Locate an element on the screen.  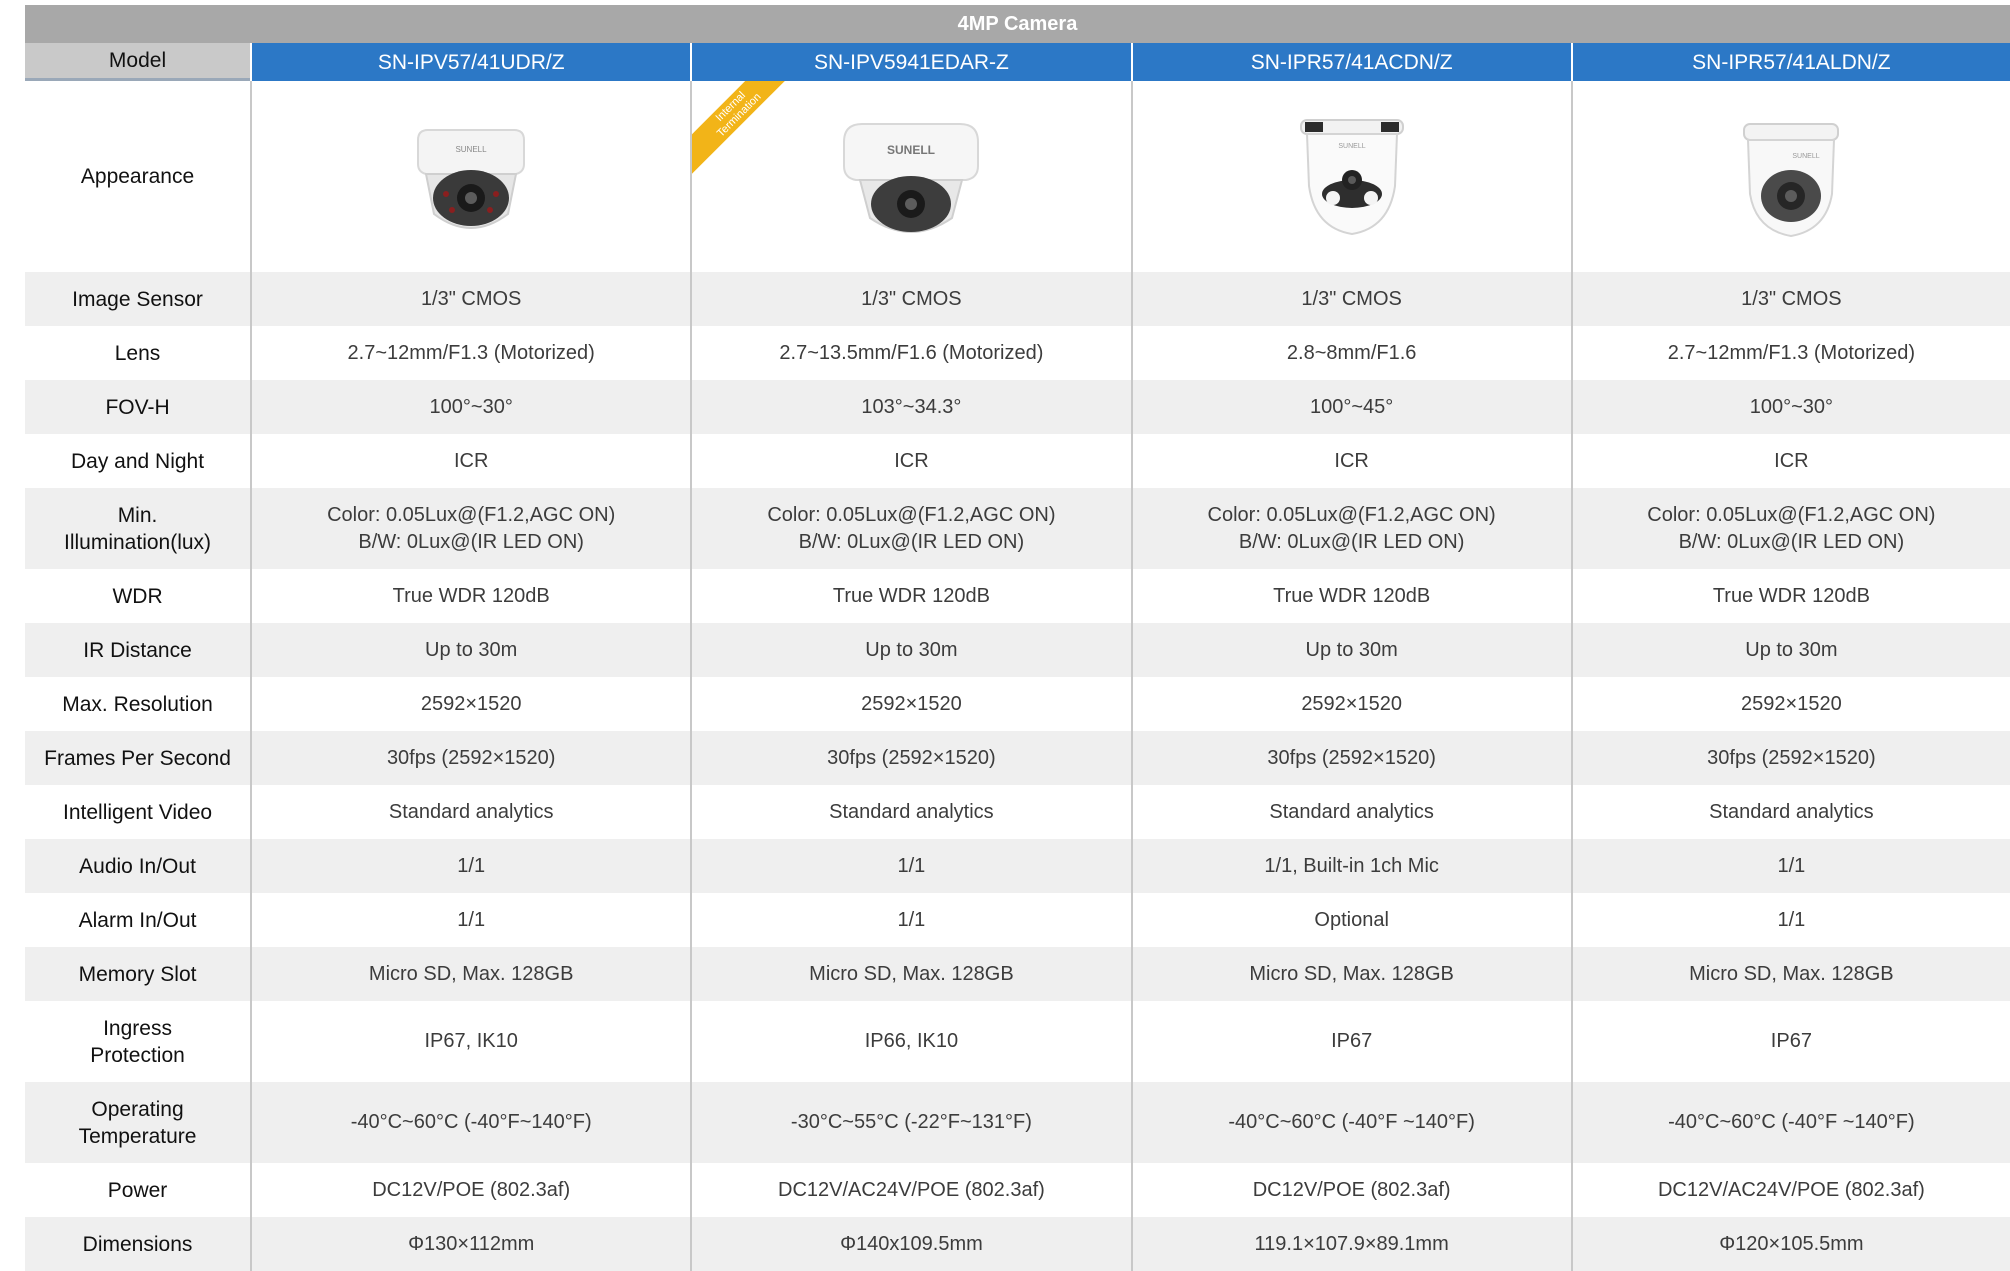
spec-row: Alarm In/Out 1/1 1/1 Optional 1/1 is located at coordinates (1017, 920).